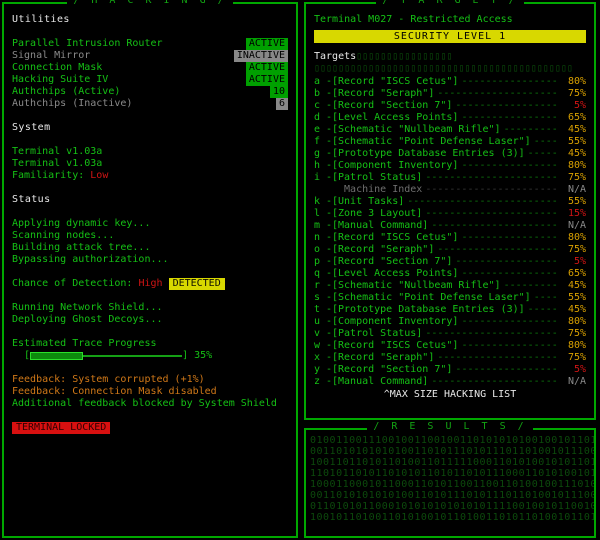 This screenshot has width=600, height=540. I want to click on target-name: [Record "Section 7"], so click(392, 105).